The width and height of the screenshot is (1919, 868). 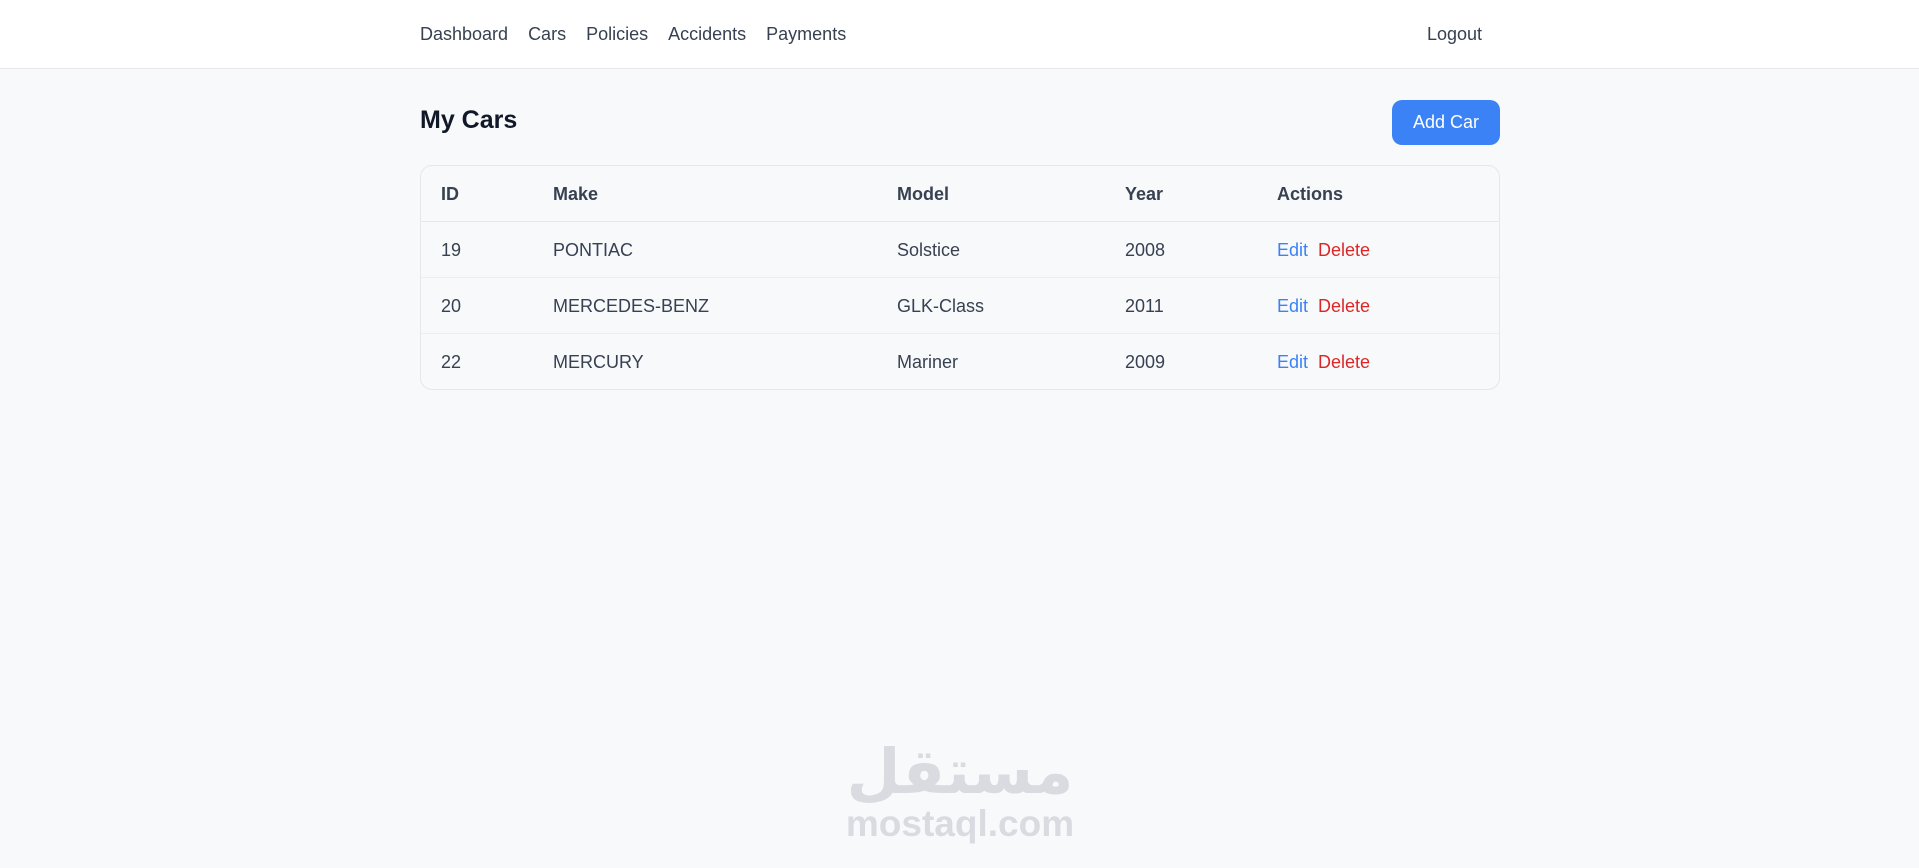 I want to click on add-car-button: Add Car, so click(x=1446, y=122).